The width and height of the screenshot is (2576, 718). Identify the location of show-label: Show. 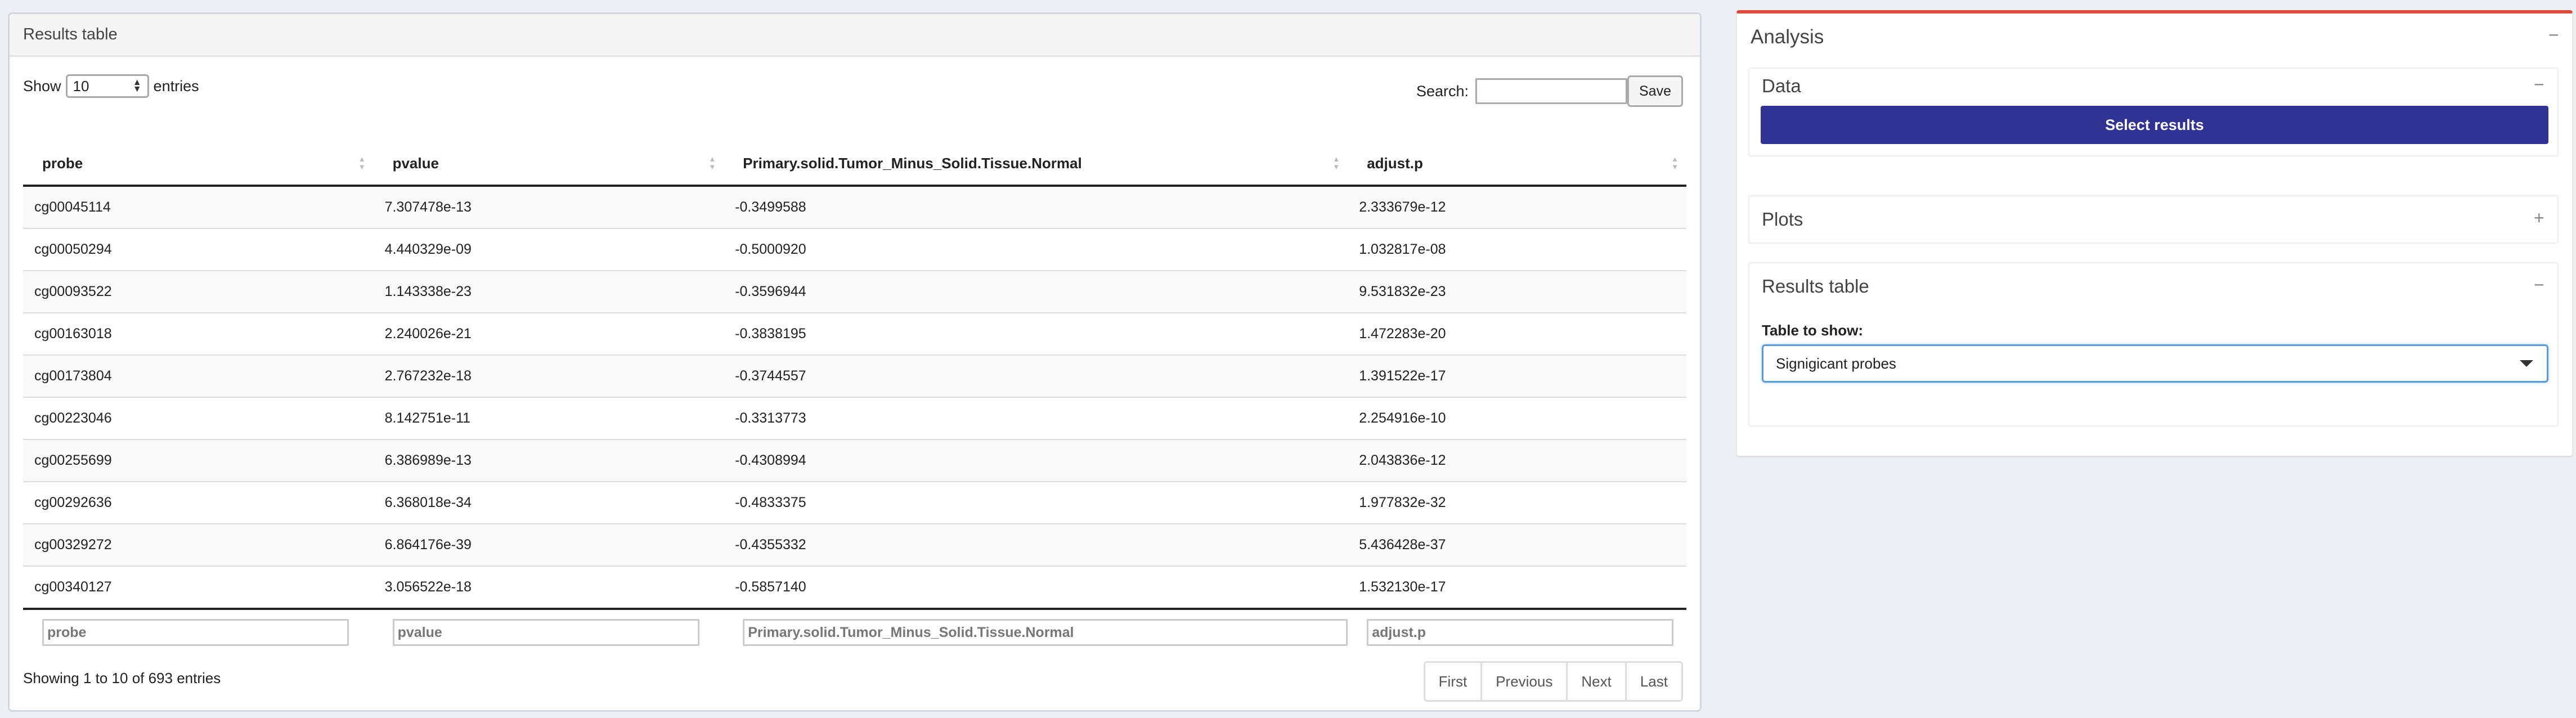
(42, 86).